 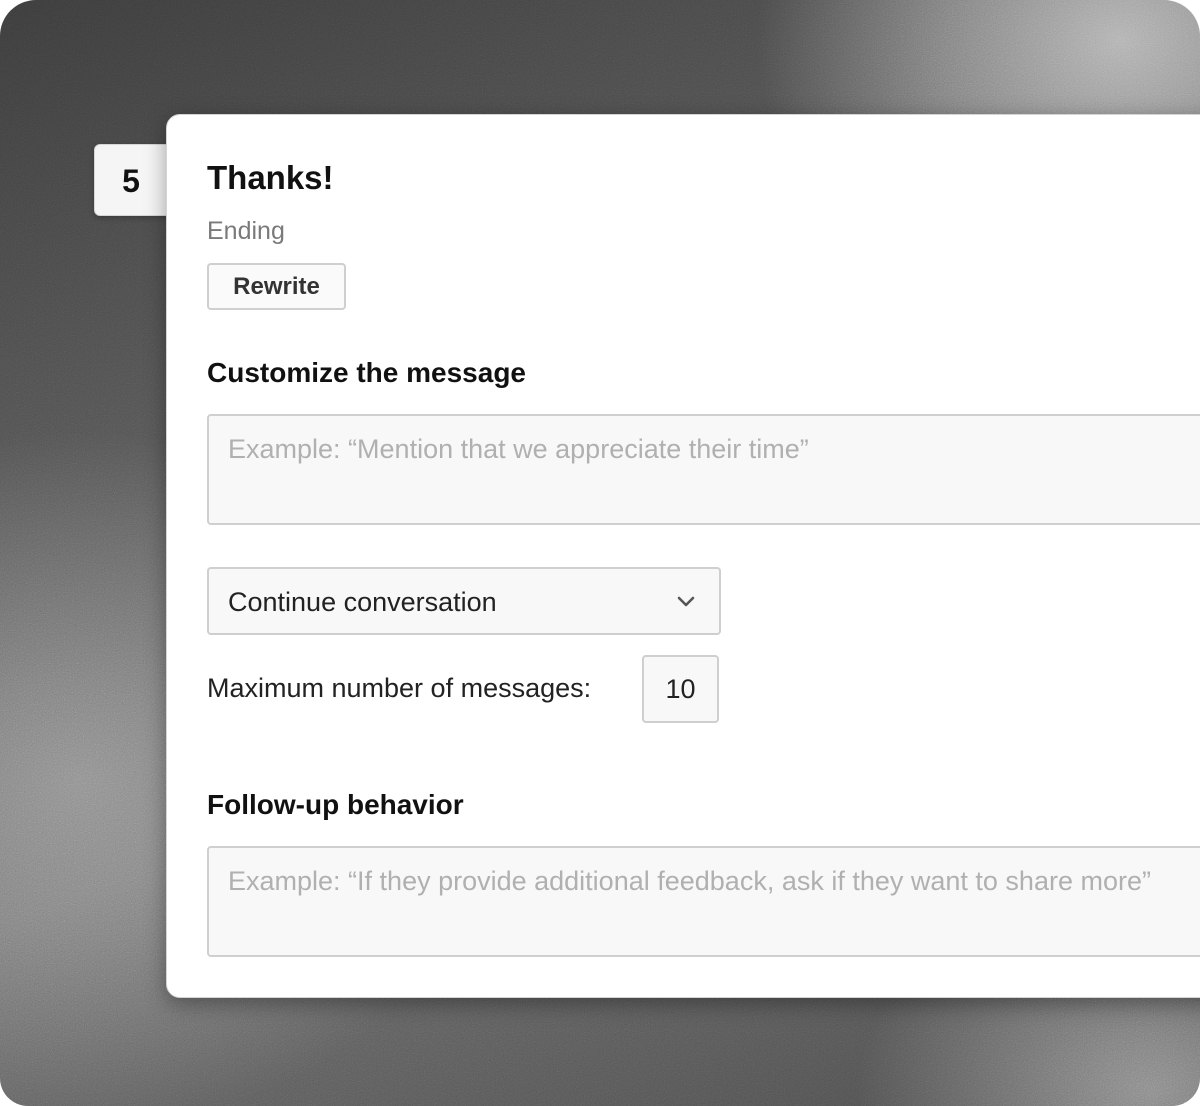 What do you see at coordinates (703, 469) in the screenshot?
I see `customize-message-input` at bounding box center [703, 469].